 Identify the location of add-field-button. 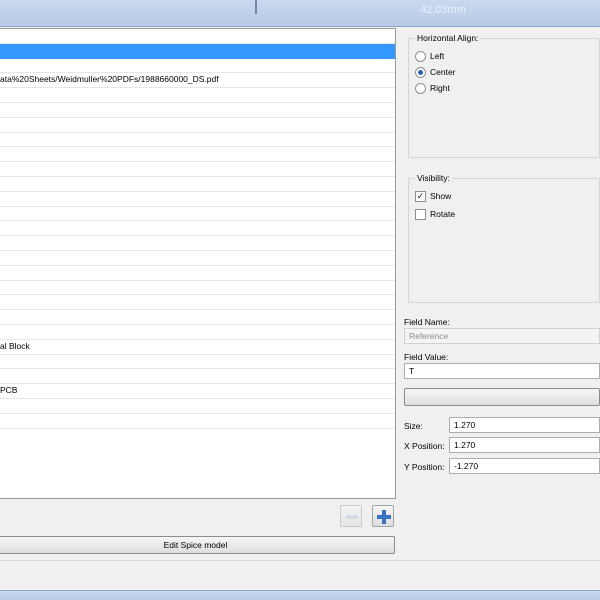
(383, 516).